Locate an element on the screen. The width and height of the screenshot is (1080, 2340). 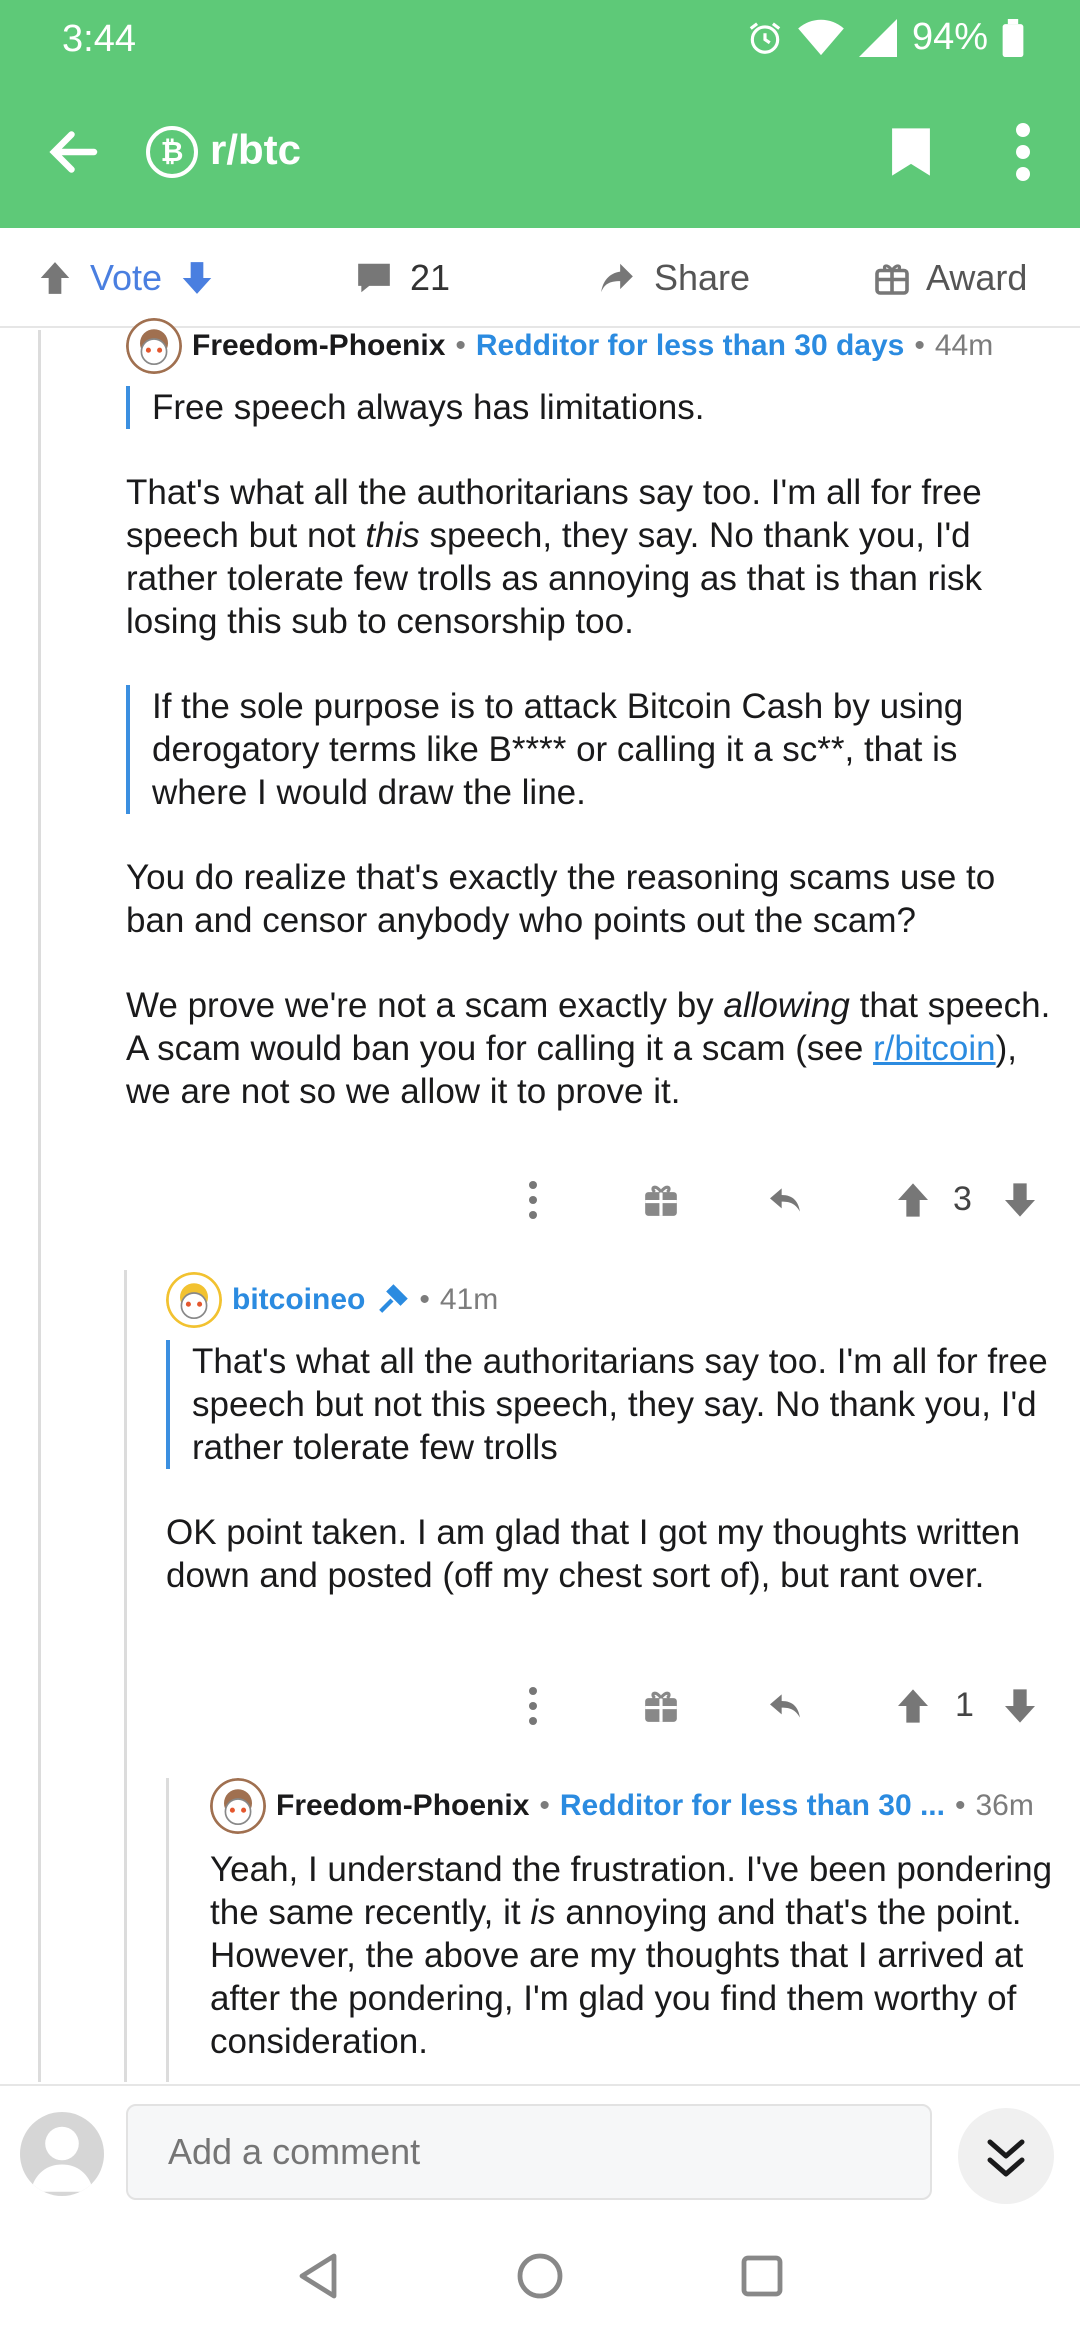
app-bar: ₿ r/btc is located at coordinates (540, 152).